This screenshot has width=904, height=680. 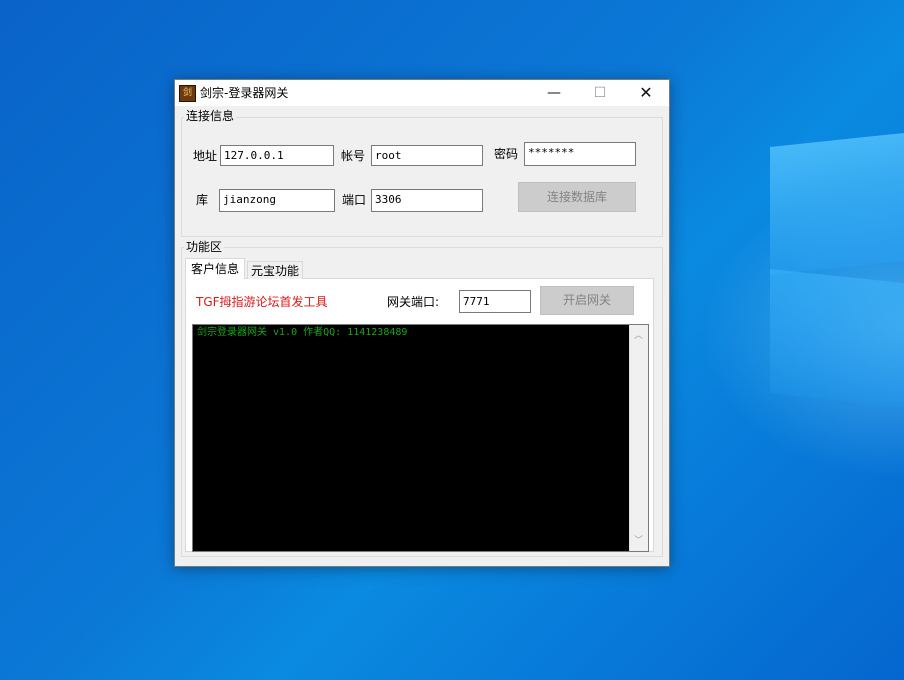 I want to click on password-input: *******, so click(x=580, y=154).